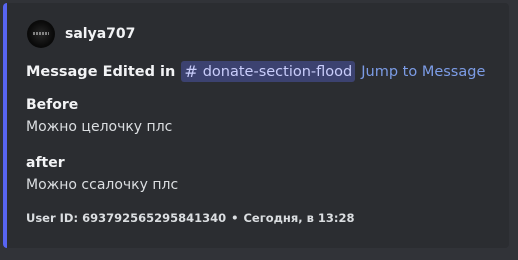 The width and height of the screenshot is (518, 260). What do you see at coordinates (45, 163) in the screenshot?
I see `field-after-name: after` at bounding box center [45, 163].